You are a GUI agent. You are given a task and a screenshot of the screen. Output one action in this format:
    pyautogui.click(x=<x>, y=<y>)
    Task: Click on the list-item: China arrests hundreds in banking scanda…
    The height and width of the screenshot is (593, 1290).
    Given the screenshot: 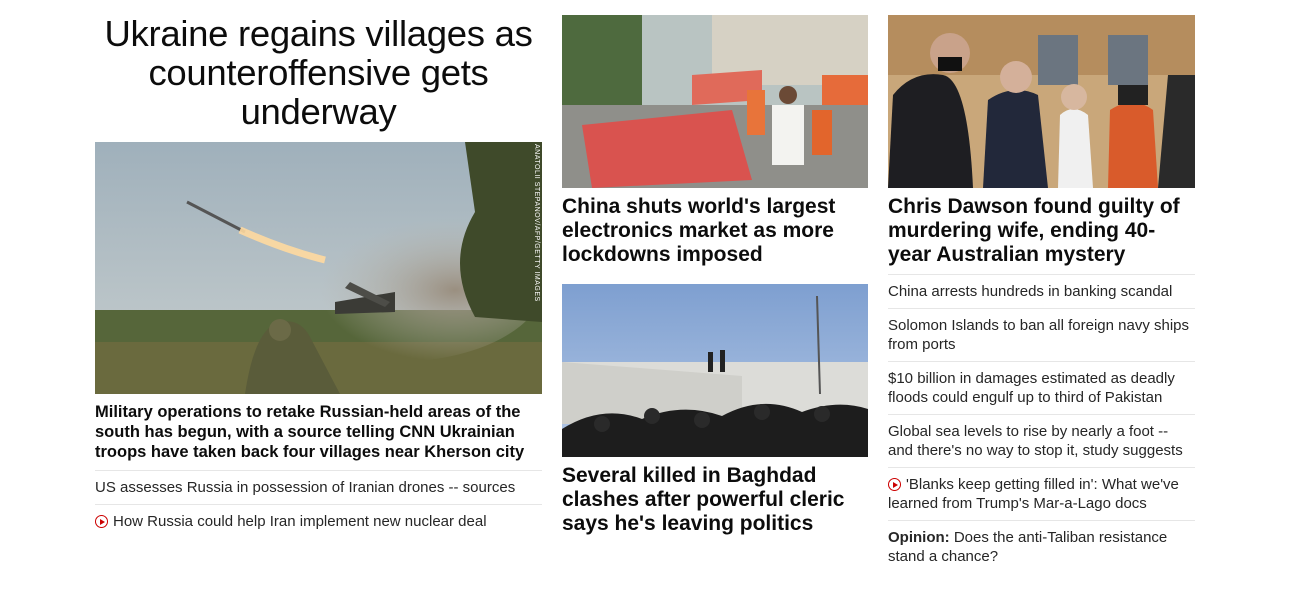 What is the action you would take?
    pyautogui.click(x=1041, y=291)
    